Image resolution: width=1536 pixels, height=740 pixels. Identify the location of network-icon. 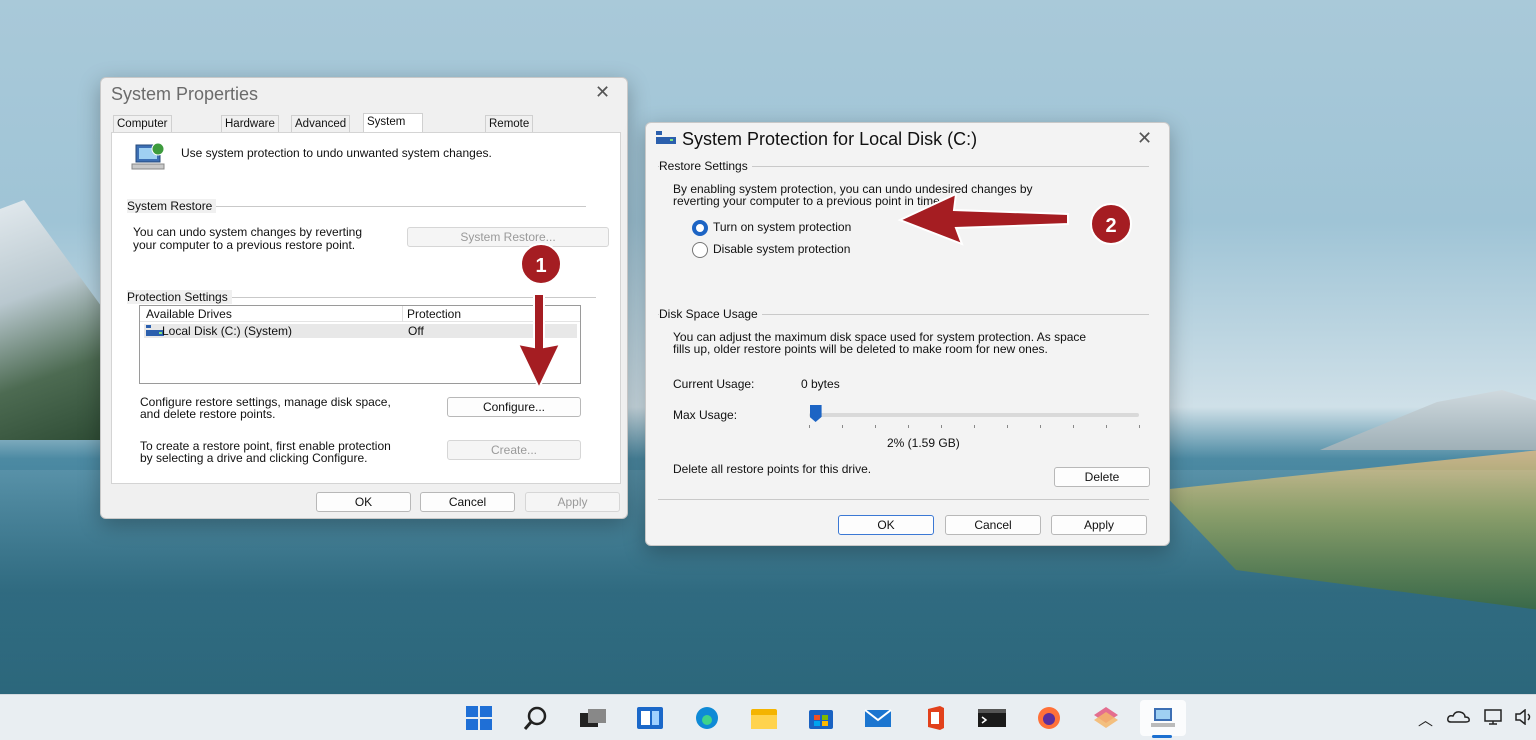
(1495, 717).